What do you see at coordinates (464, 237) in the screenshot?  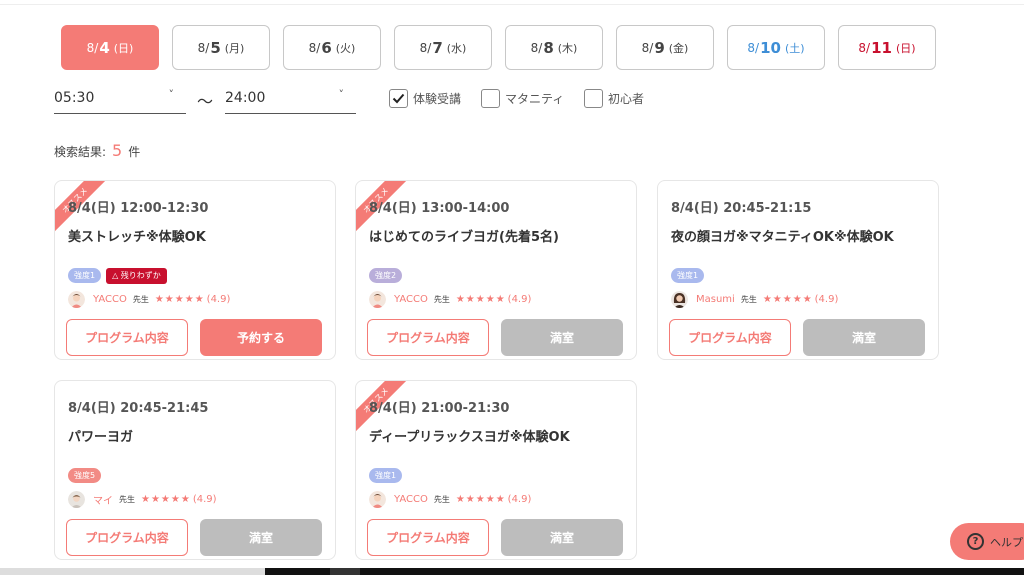 I see `class-title: はじめてのライブヨガ(先着5名)` at bounding box center [464, 237].